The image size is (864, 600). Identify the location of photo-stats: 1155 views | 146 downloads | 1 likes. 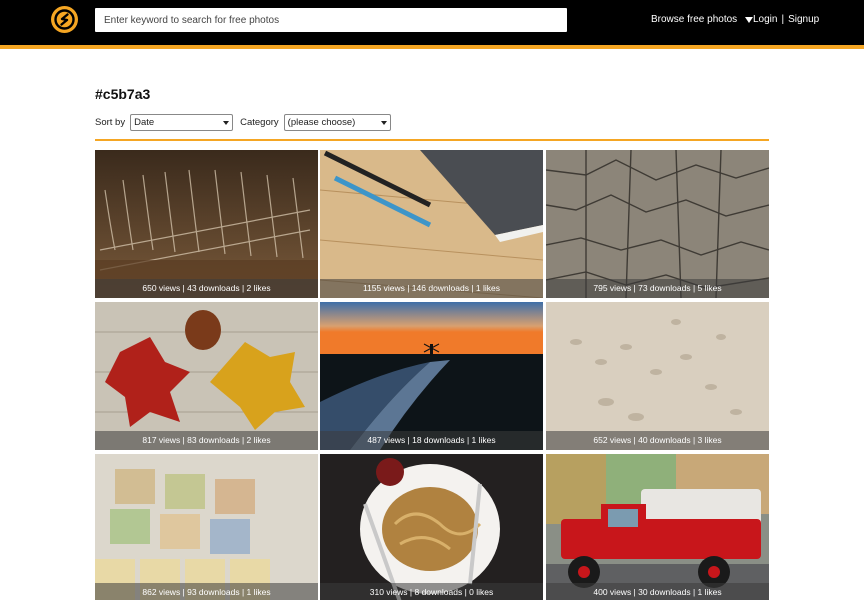
(431, 288).